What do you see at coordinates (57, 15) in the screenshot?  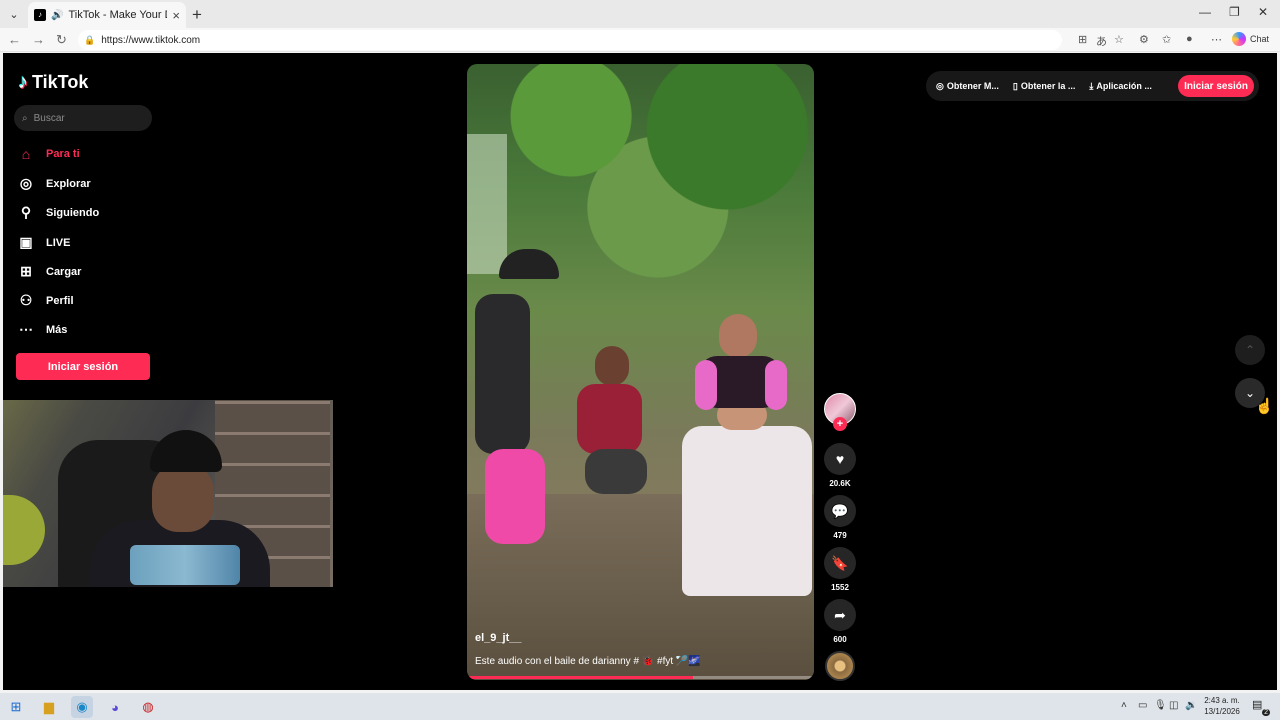 I see `speaker-icon: 🔊` at bounding box center [57, 15].